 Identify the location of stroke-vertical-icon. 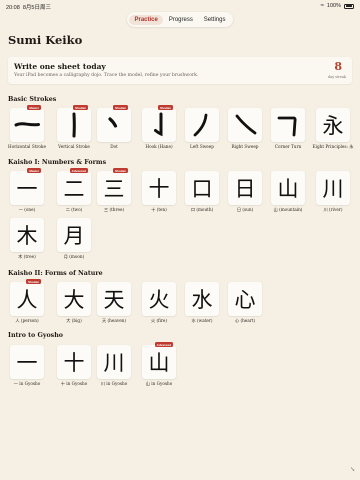
(74, 125).